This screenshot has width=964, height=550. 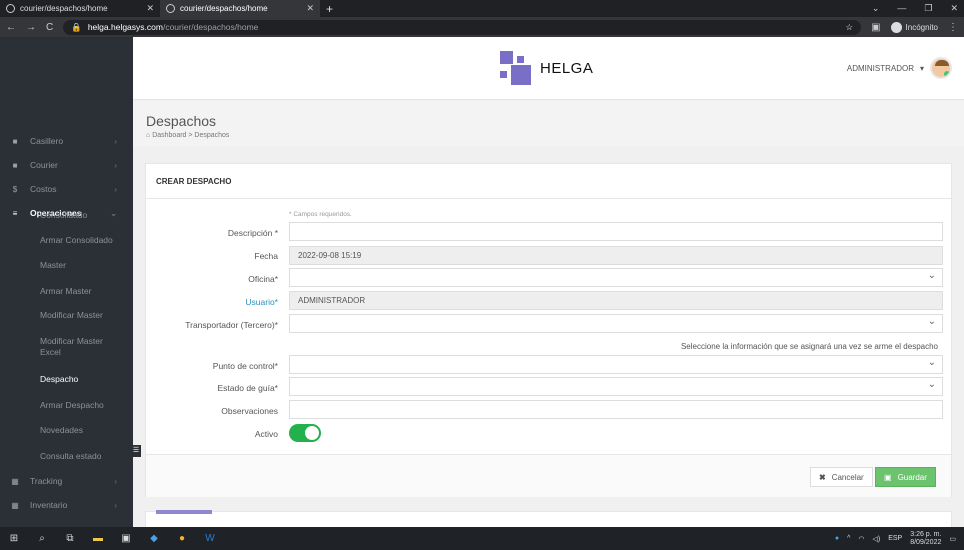 What do you see at coordinates (49, 27) in the screenshot?
I see `reload-icon: C` at bounding box center [49, 27].